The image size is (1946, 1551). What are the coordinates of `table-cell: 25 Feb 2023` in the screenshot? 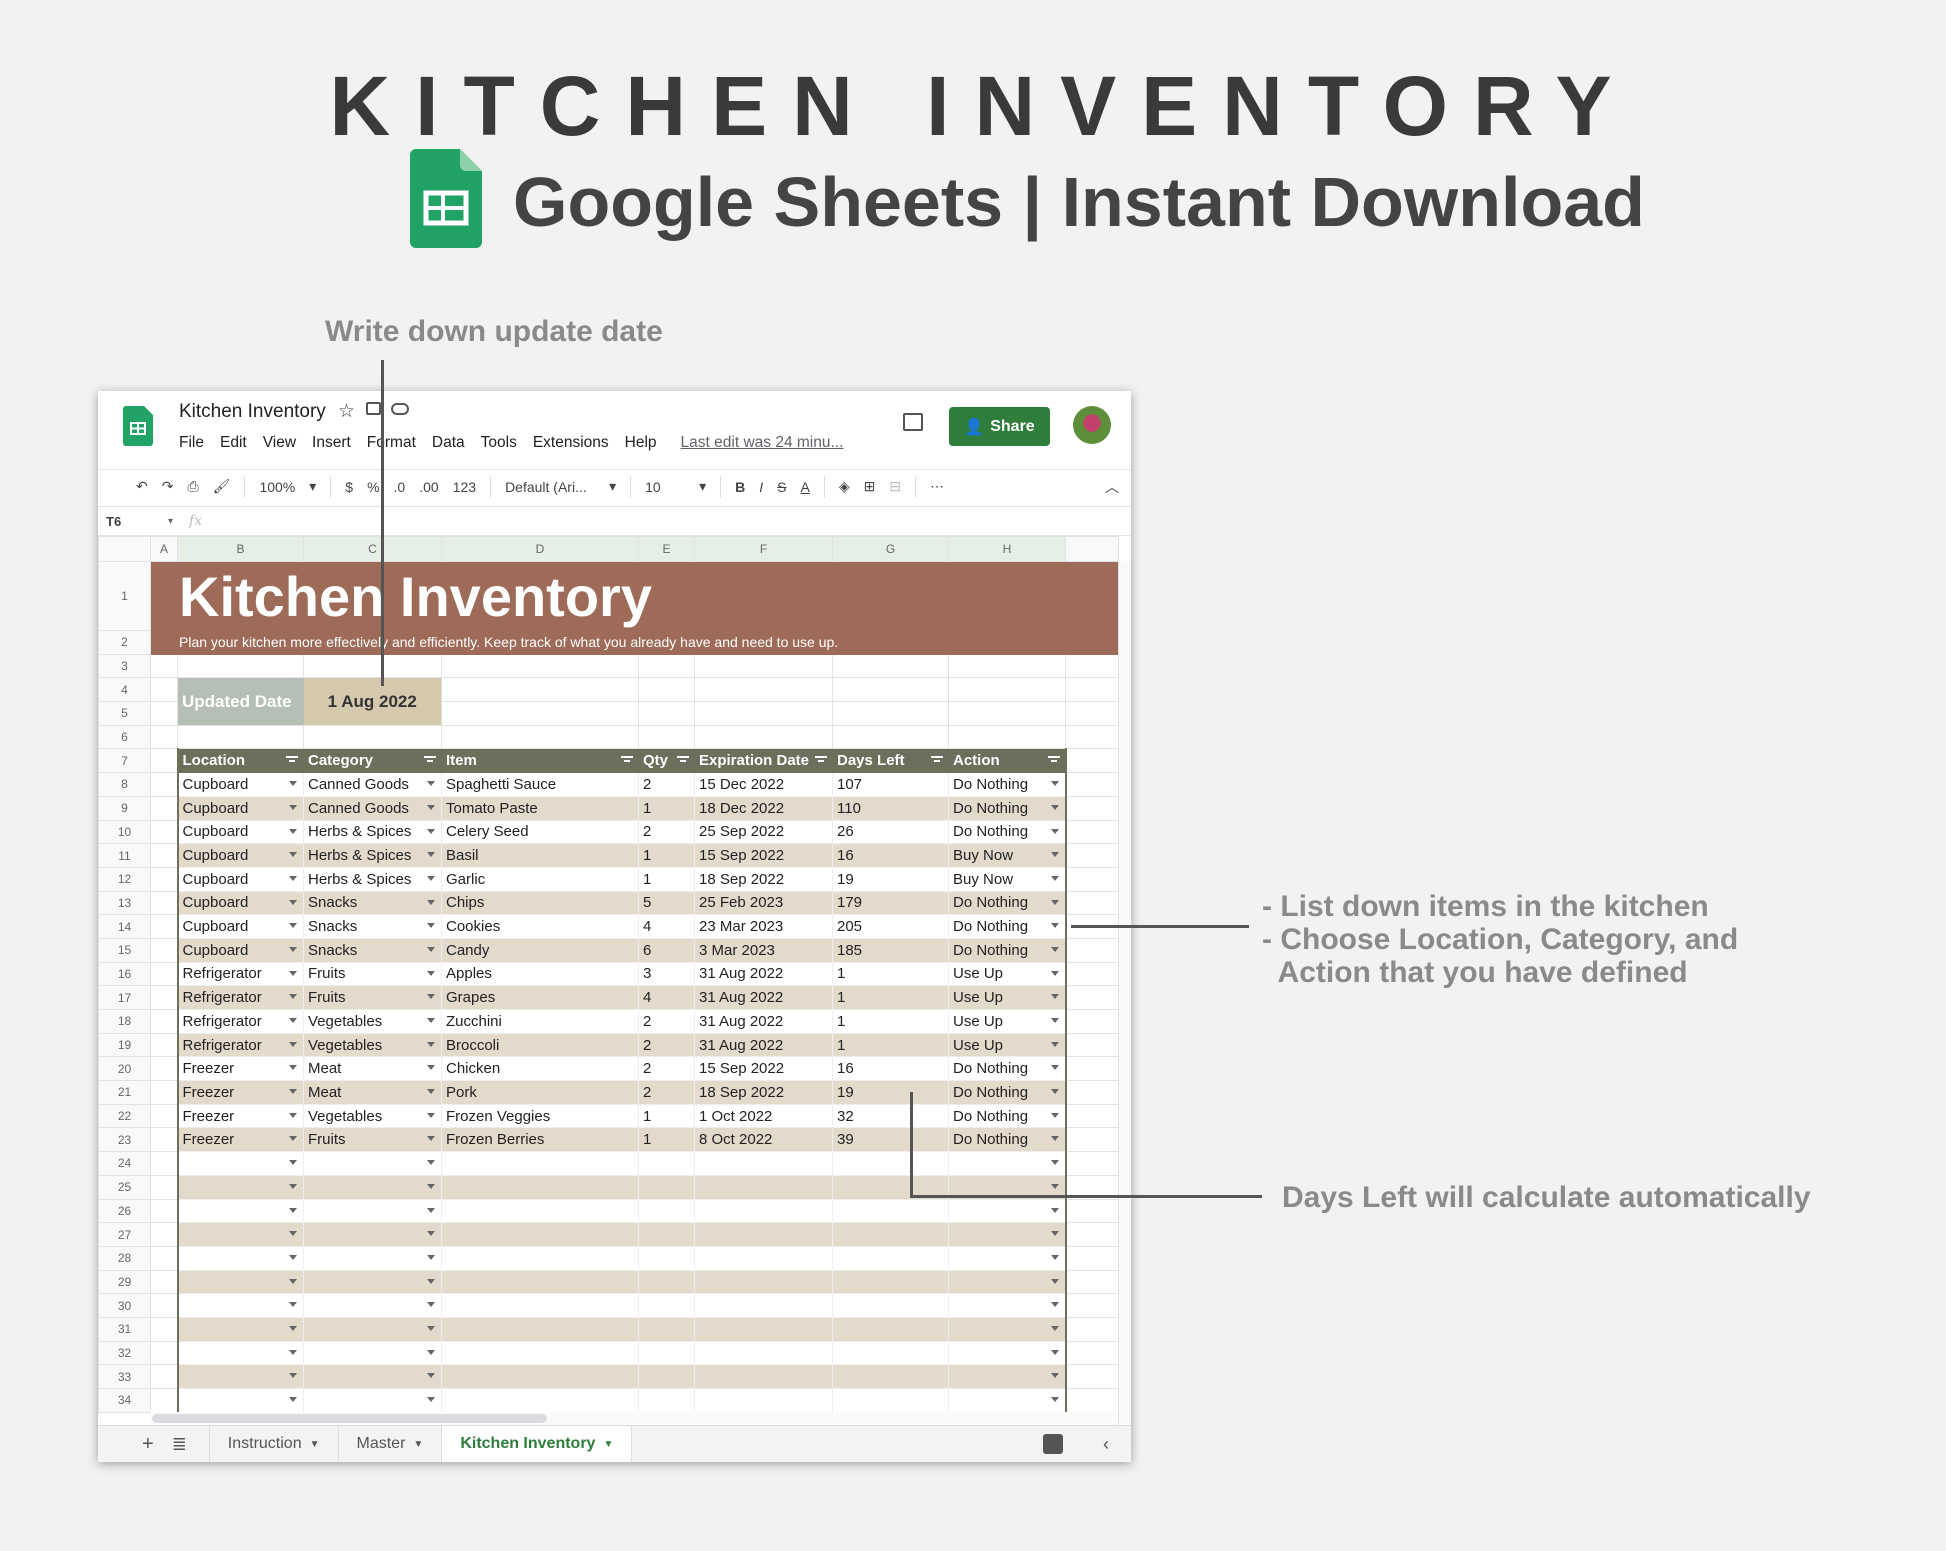 It's located at (763, 903).